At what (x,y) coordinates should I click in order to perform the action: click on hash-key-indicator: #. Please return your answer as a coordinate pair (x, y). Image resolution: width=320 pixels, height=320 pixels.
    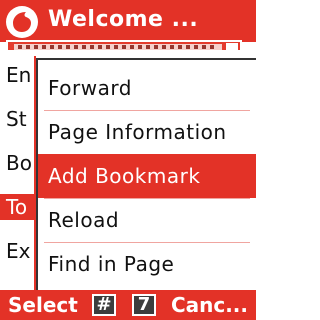
    Looking at the image, I should click on (104, 305).